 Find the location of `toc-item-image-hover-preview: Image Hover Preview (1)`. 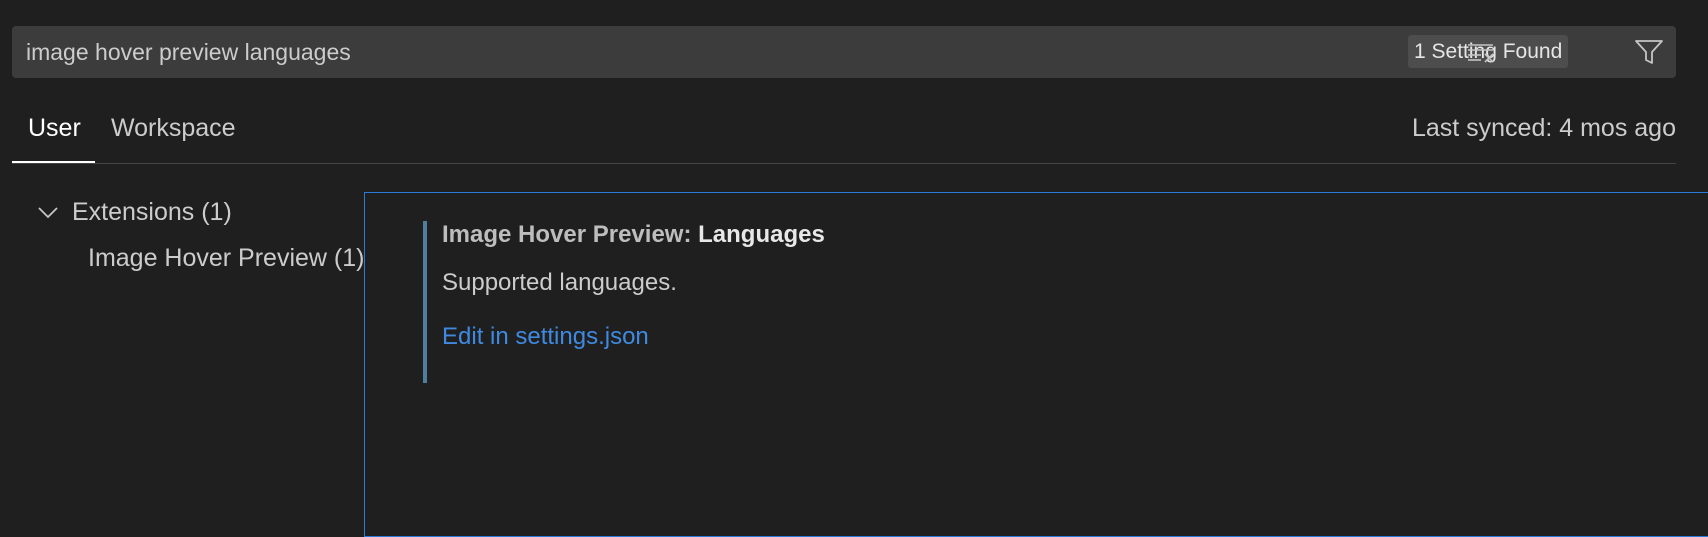

toc-item-image-hover-preview: Image Hover Preview (1) is located at coordinates (226, 258).